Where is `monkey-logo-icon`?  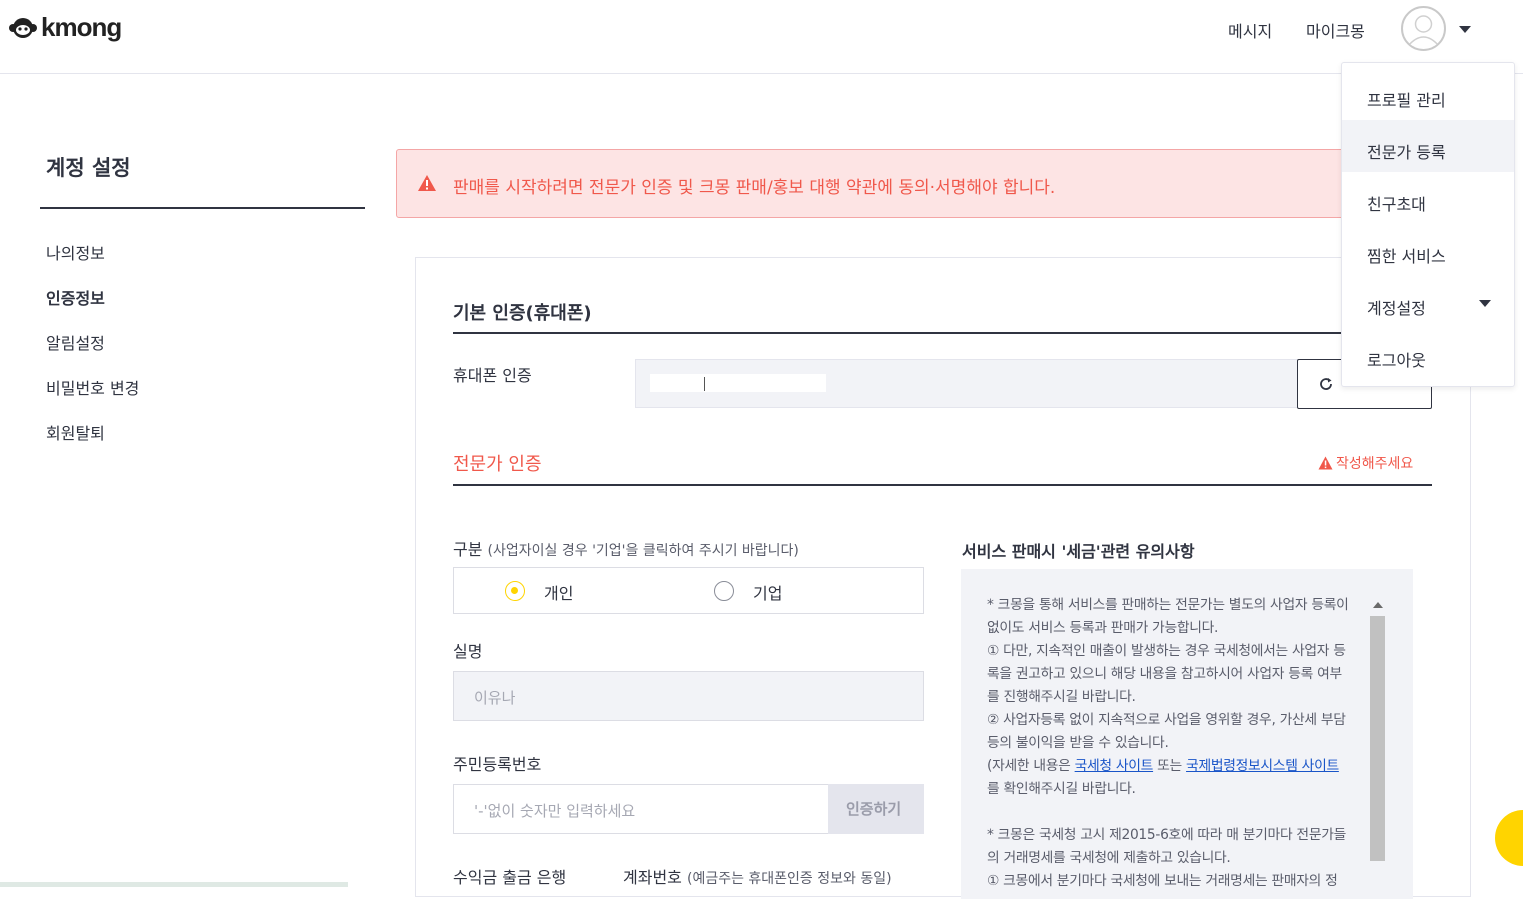
monkey-logo-icon is located at coordinates (23, 27).